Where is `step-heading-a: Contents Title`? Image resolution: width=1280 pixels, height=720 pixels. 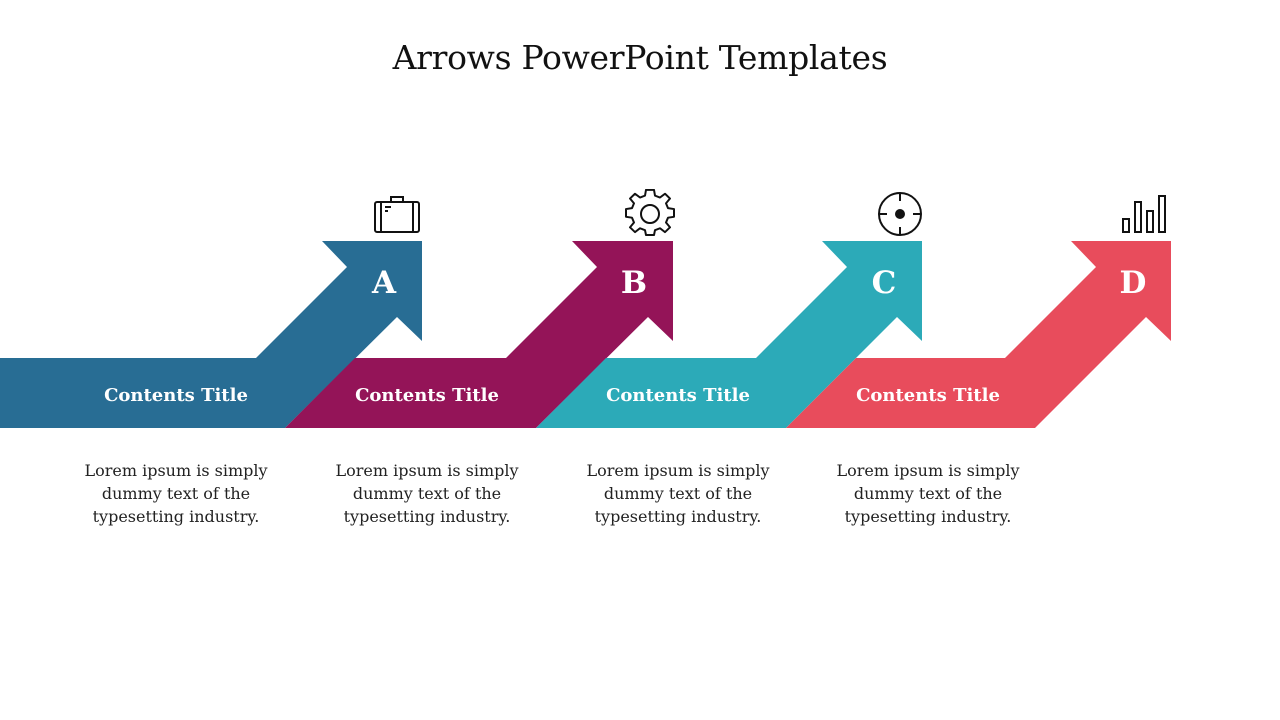
step-heading-a: Contents Title is located at coordinates (176, 395).